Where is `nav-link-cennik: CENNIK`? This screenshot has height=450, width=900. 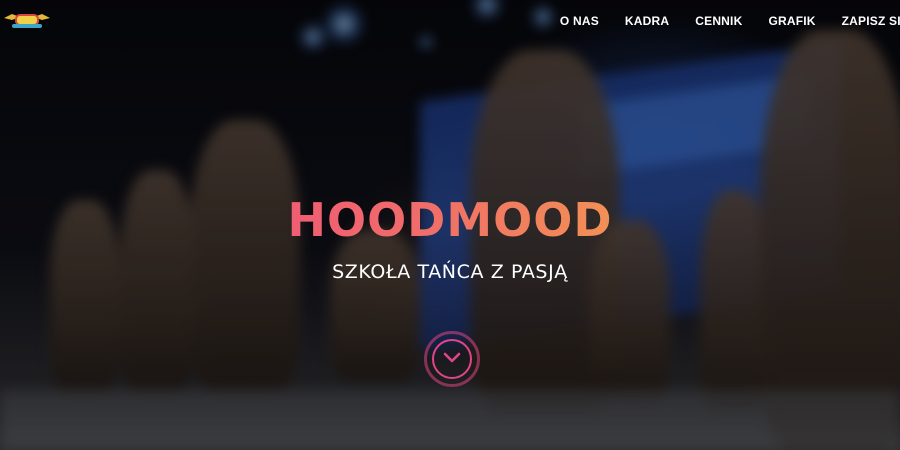
nav-link-cennik: CENNIK is located at coordinates (718, 21).